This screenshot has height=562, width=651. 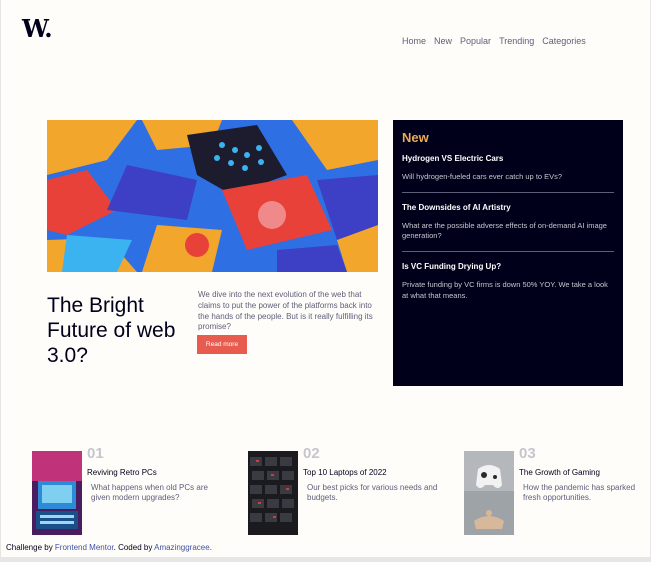 What do you see at coordinates (57, 493) in the screenshot?
I see `retro-pc-thumbnail` at bounding box center [57, 493].